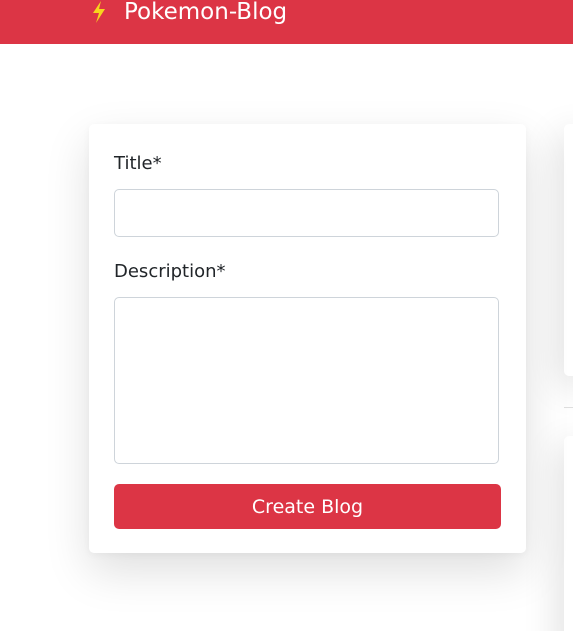  Describe the element at coordinates (138, 163) in the screenshot. I see `title-label: Title*` at that location.